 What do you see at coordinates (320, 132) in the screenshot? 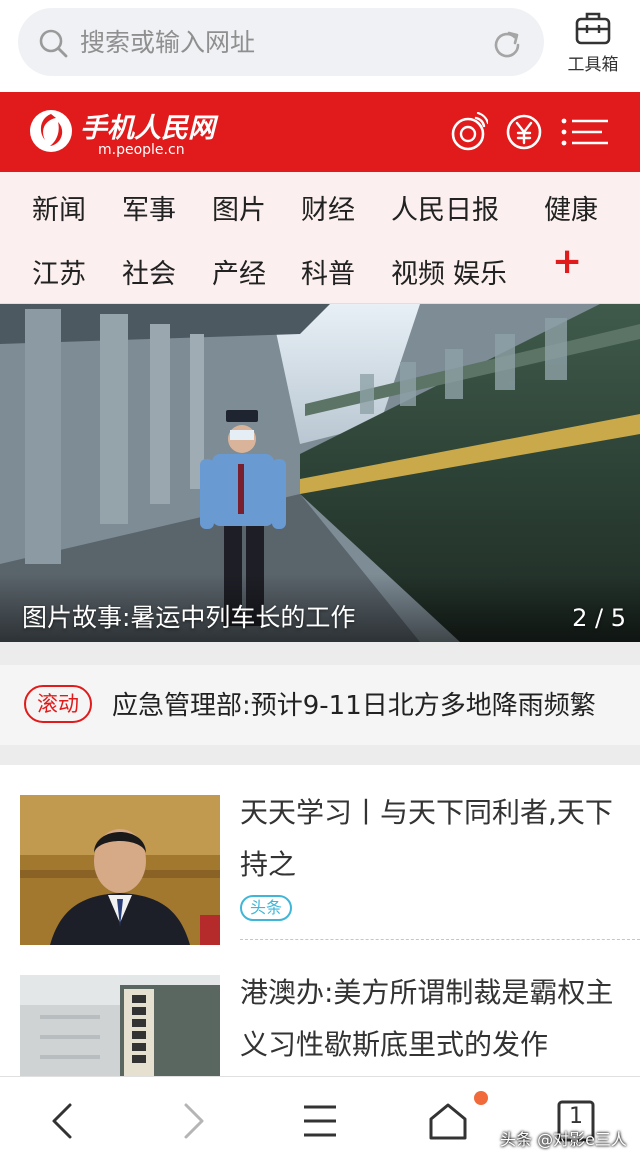
I see `site-header: 手机人民网 m.people.cn` at bounding box center [320, 132].